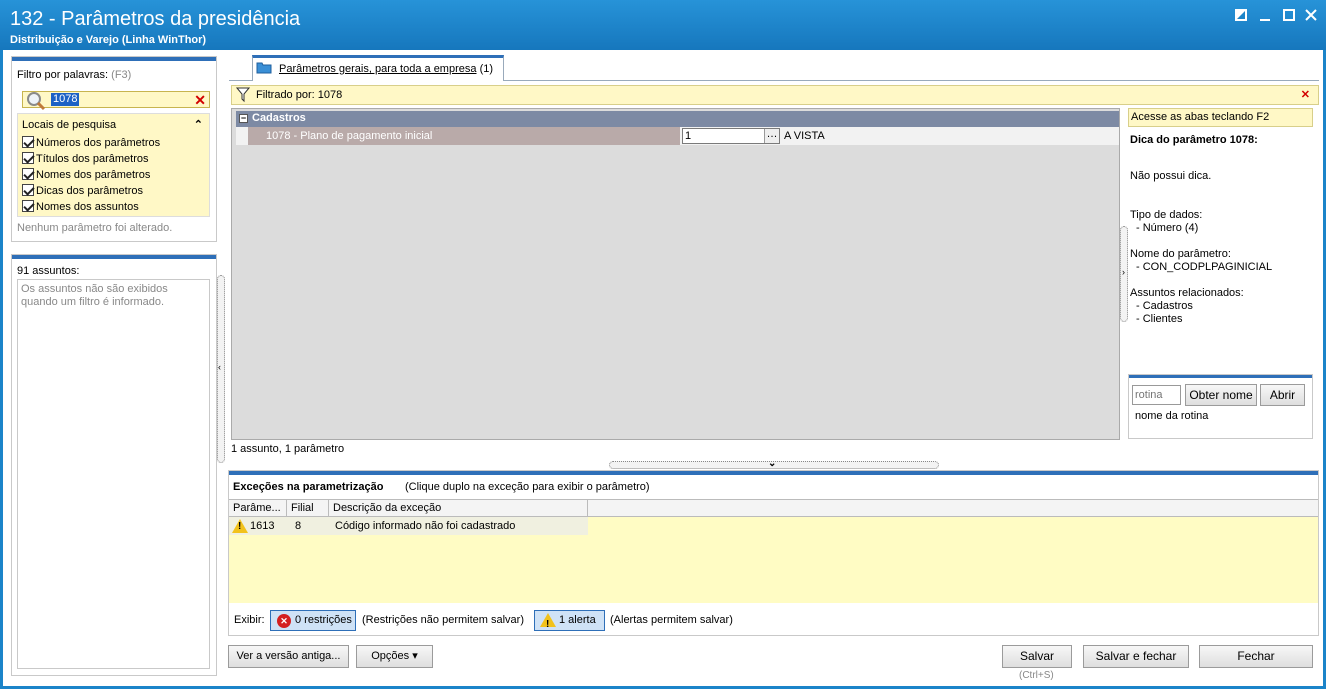 This screenshot has width=1326, height=689. I want to click on group-row: − Cadastros, so click(677, 119).